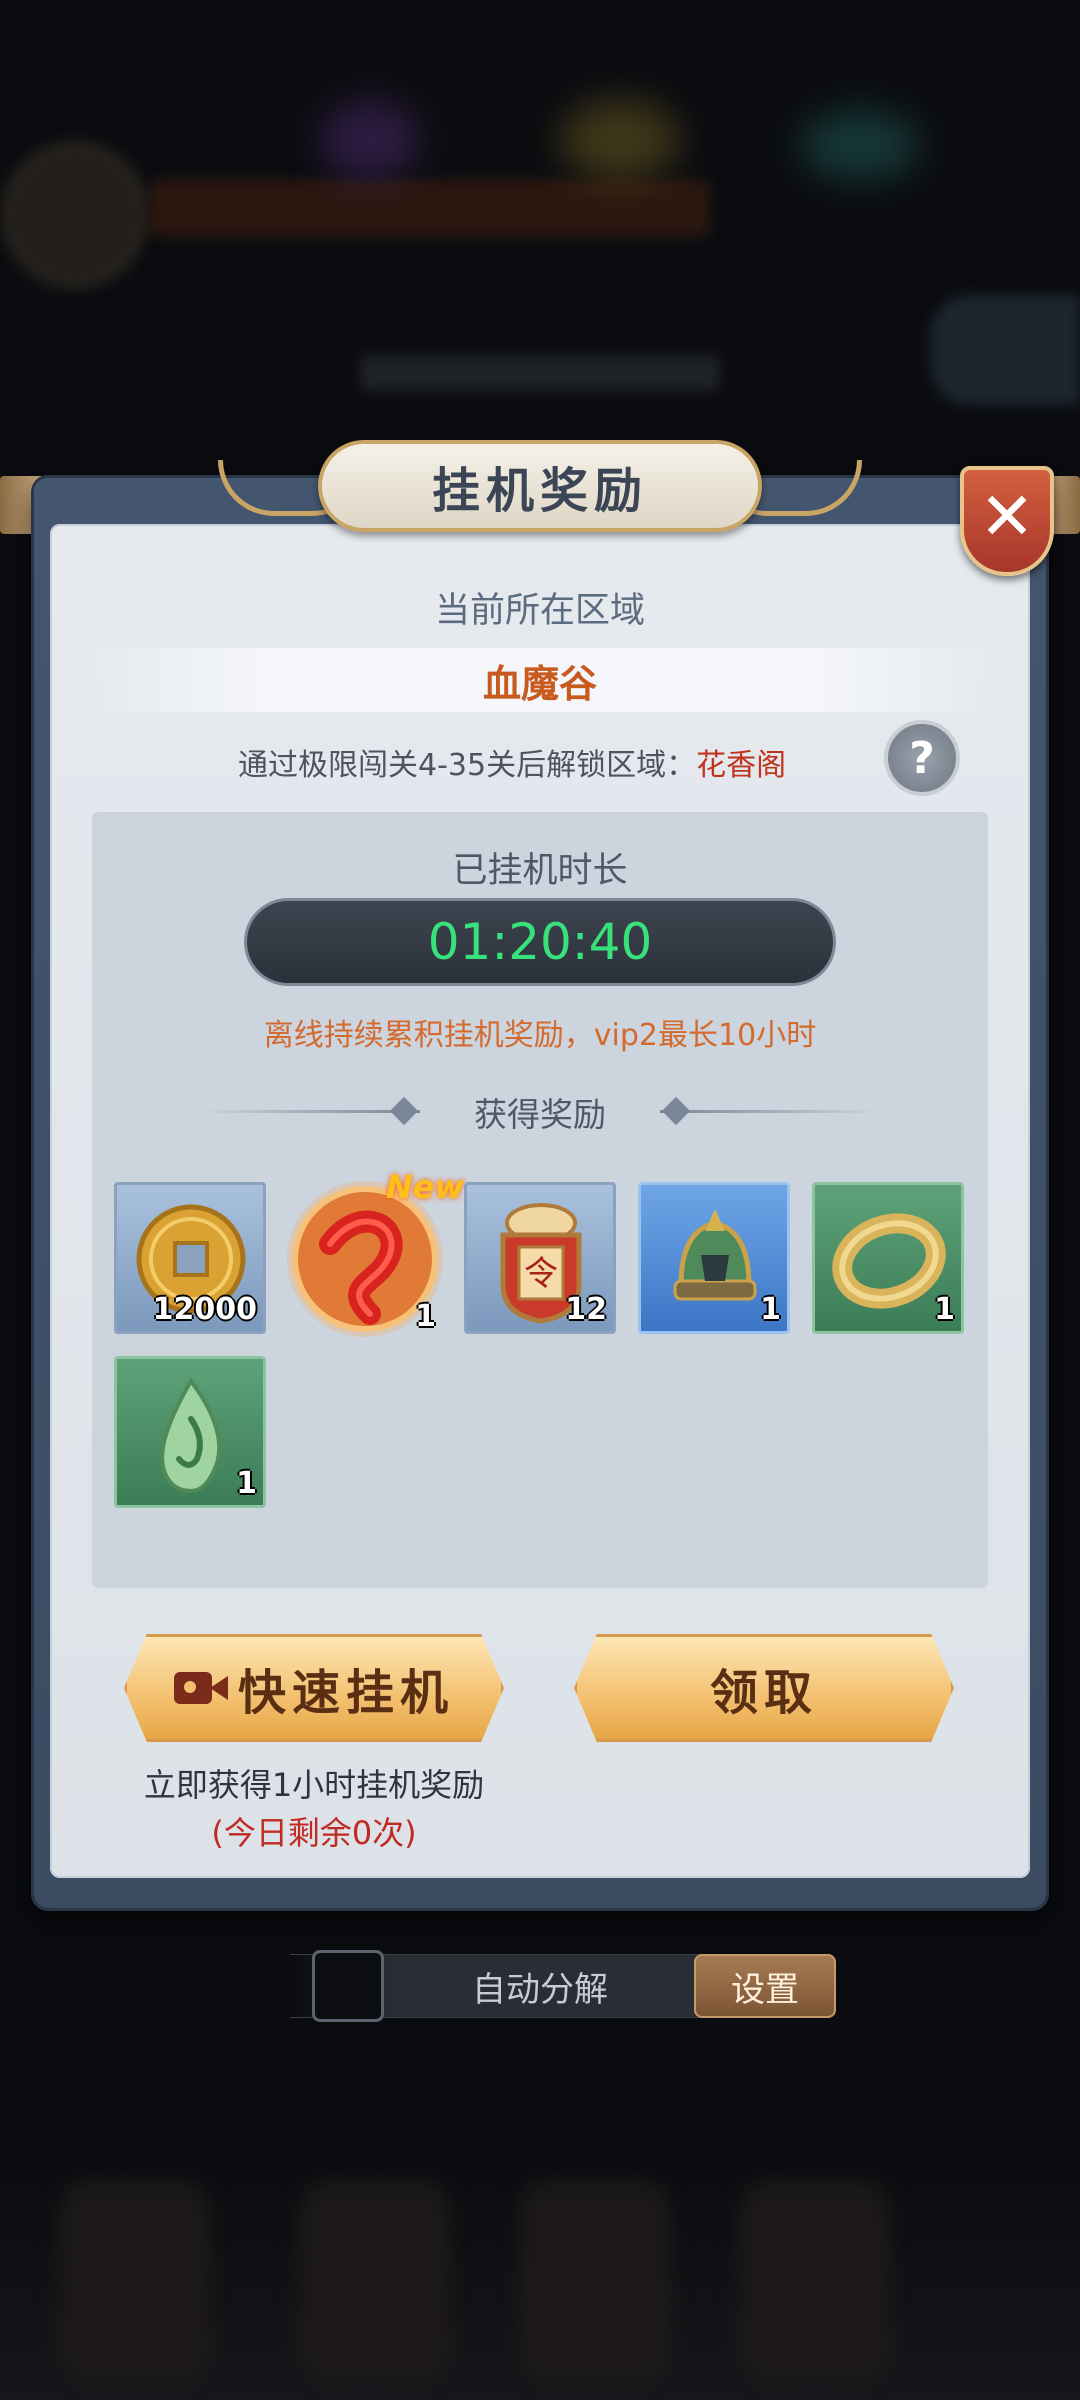 The height and width of the screenshot is (2400, 1080). What do you see at coordinates (425, 1187) in the screenshot?
I see `new-badge: New` at bounding box center [425, 1187].